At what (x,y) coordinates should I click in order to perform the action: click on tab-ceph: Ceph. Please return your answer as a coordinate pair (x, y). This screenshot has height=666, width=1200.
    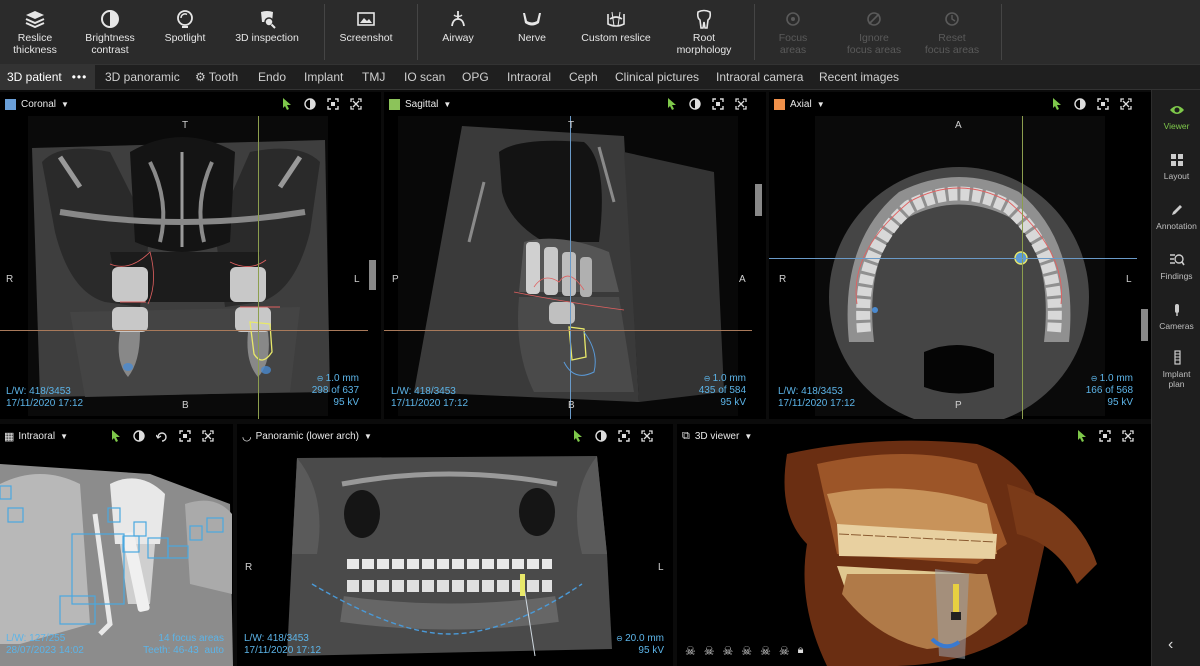
    Looking at the image, I should click on (583, 77).